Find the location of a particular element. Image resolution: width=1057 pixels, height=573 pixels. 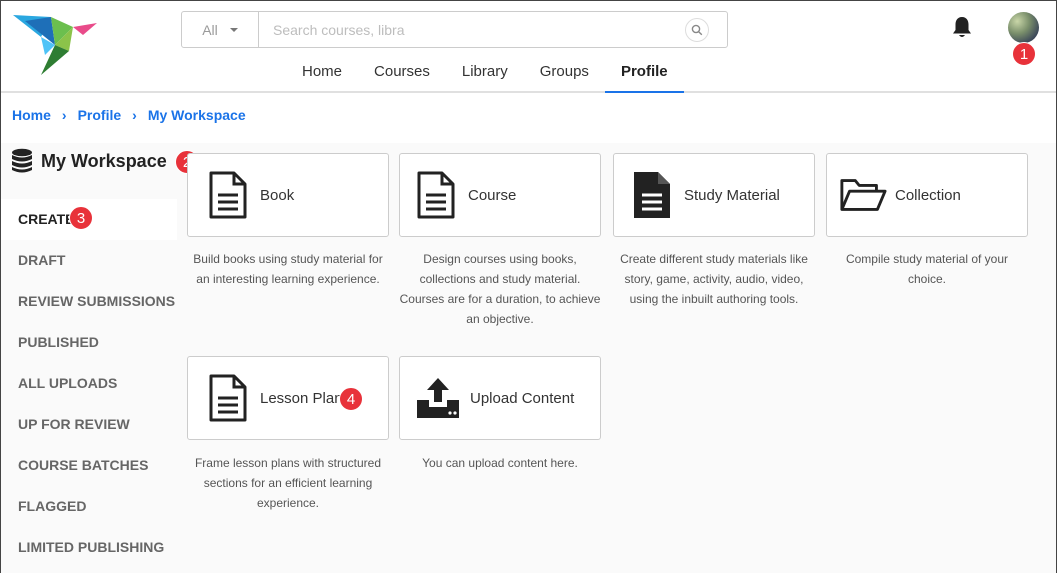

sidebar-item-draft: DRAFT is located at coordinates (89, 260).